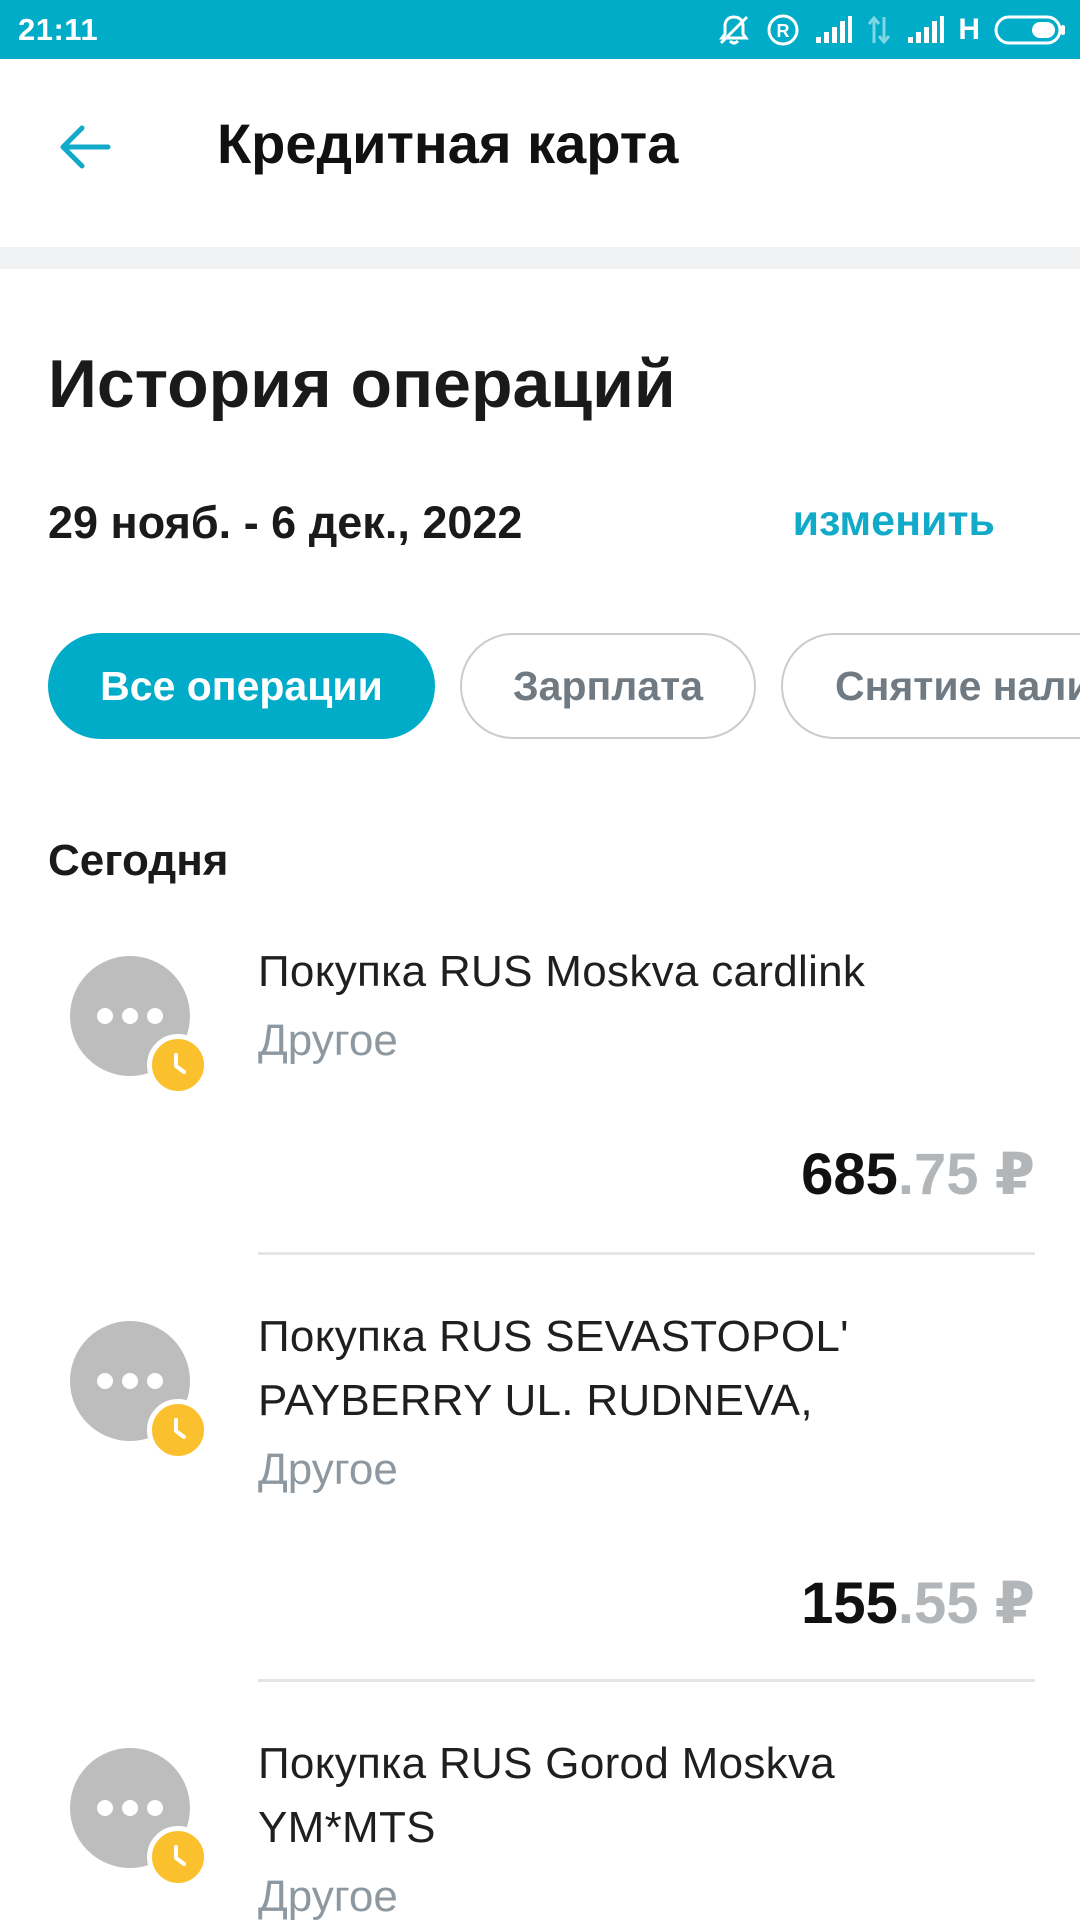 The width and height of the screenshot is (1080, 1920). Describe the element at coordinates (448, 143) in the screenshot. I see `page-title: Кредитная карта` at that location.